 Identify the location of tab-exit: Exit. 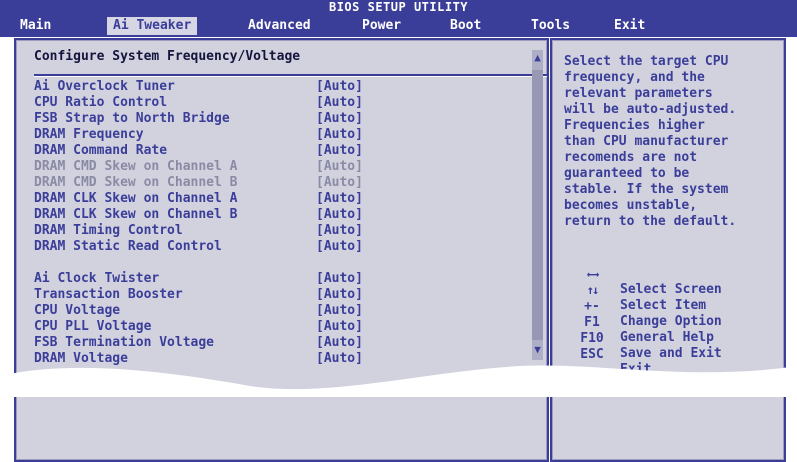
(629, 26).